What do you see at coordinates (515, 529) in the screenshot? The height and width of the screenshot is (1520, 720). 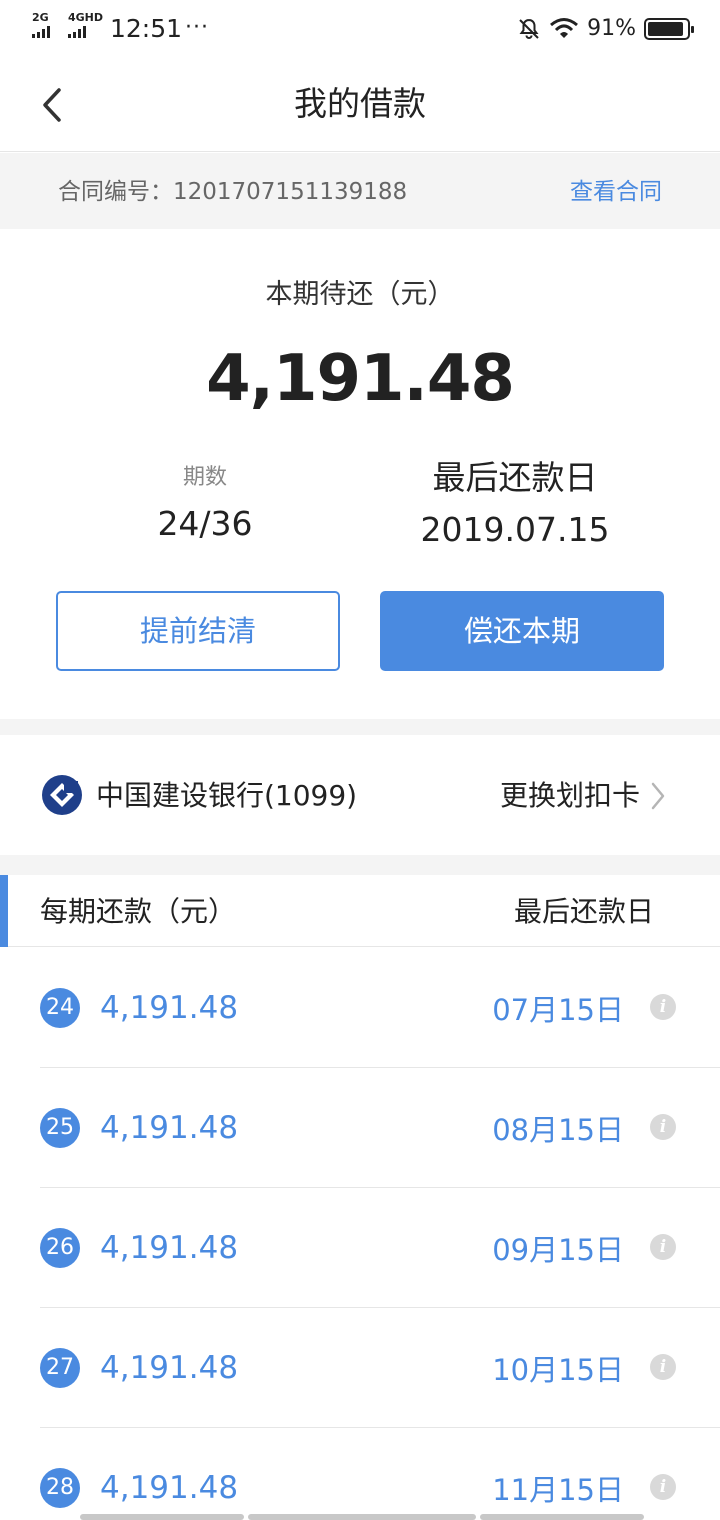 I see `last-day-value: 2019.07.15` at bounding box center [515, 529].